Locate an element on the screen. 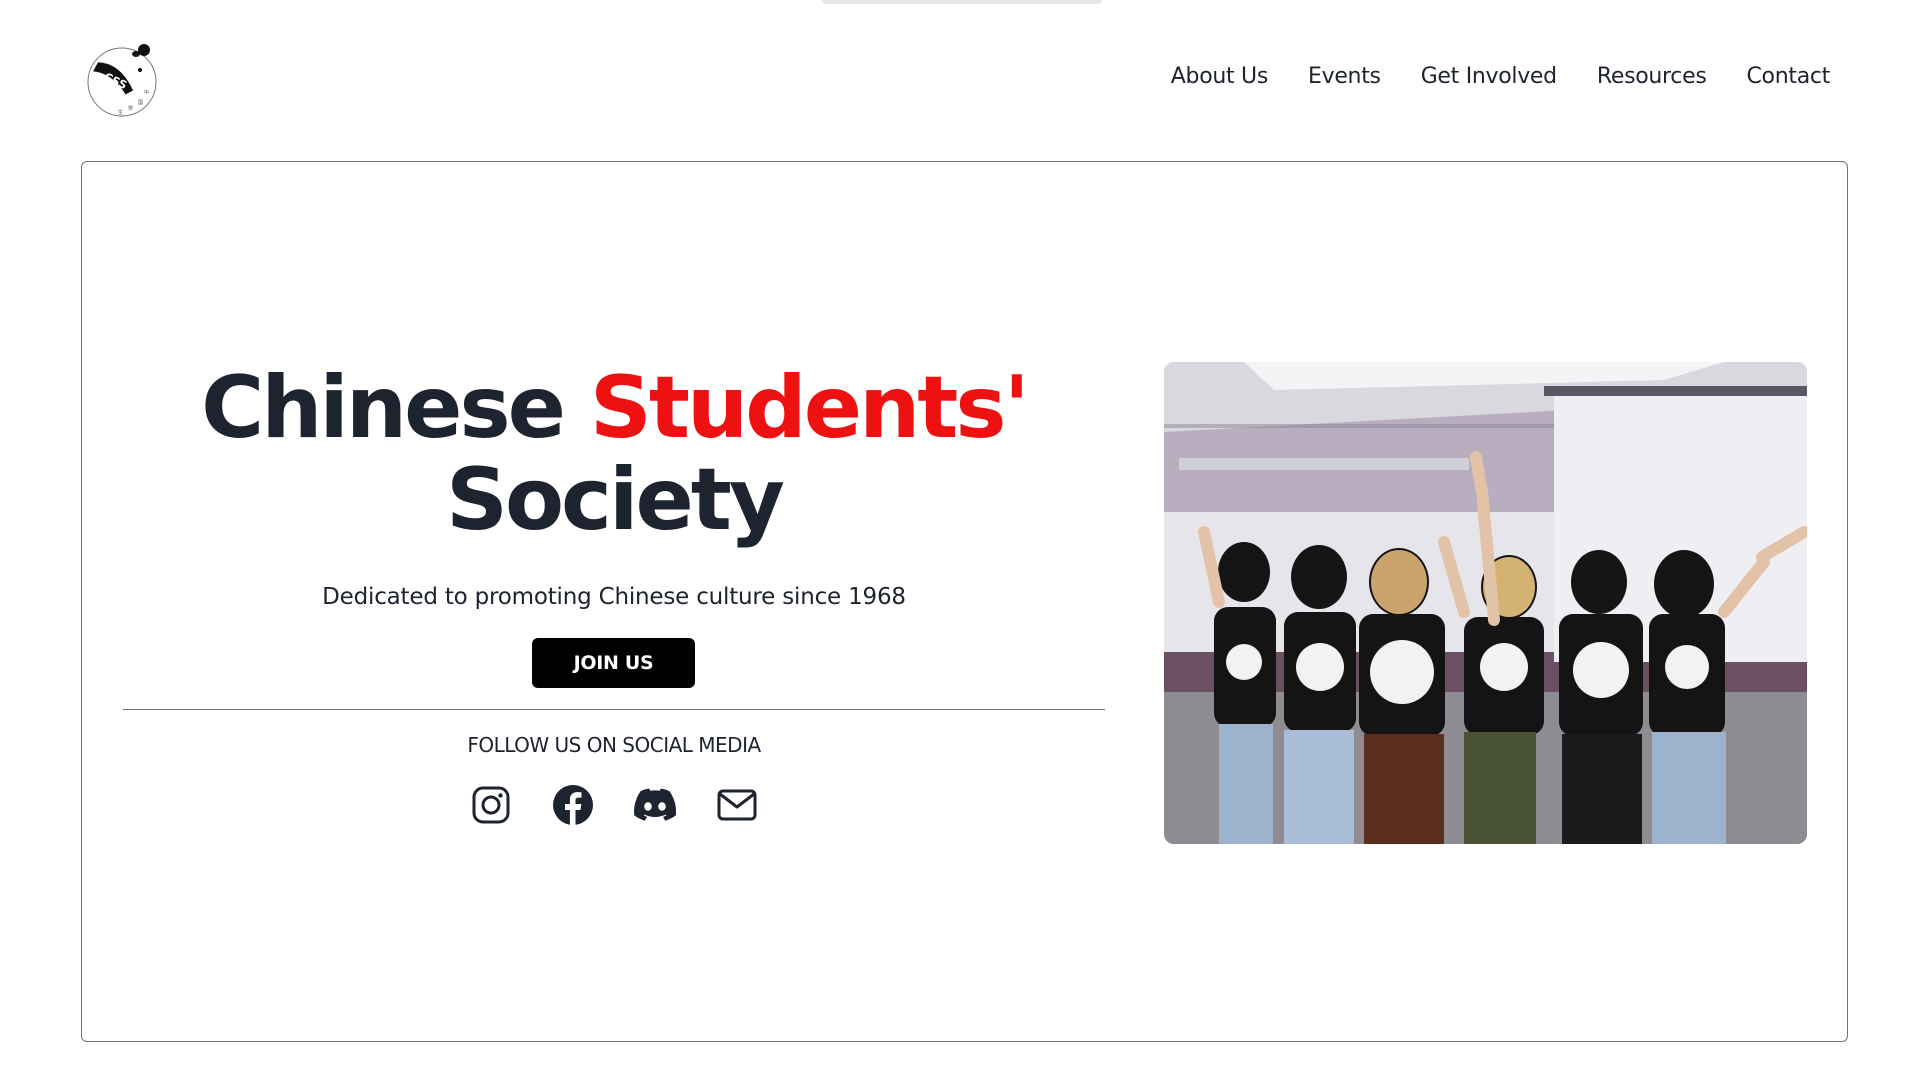  svg-text: 國 is located at coordinates (140, 103).